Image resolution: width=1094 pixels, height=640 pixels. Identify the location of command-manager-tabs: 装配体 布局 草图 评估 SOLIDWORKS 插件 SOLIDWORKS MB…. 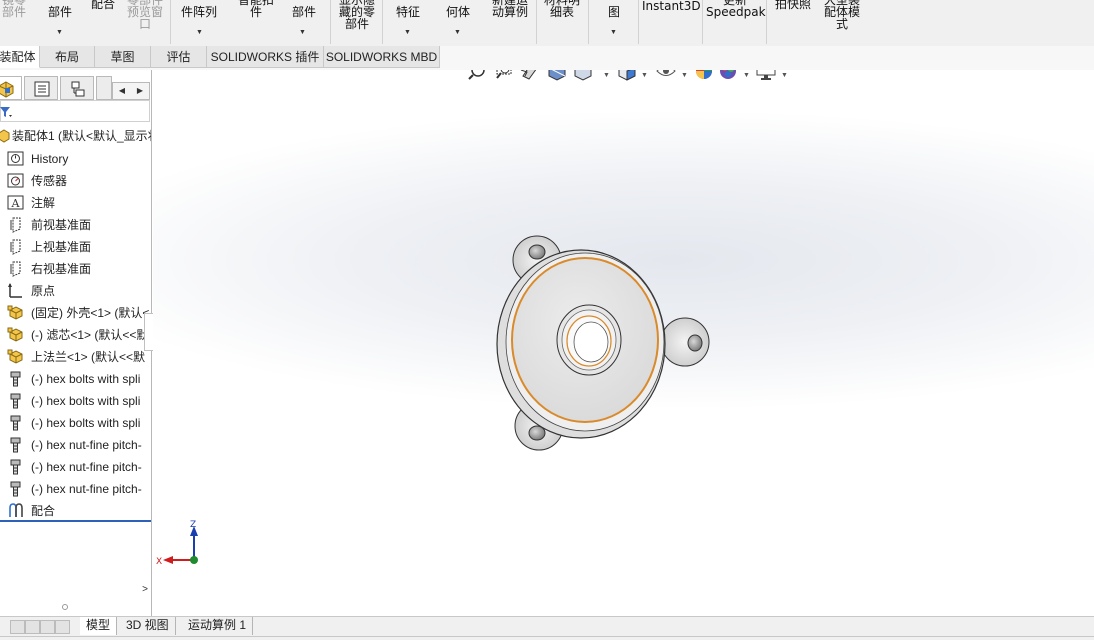
(547, 58).